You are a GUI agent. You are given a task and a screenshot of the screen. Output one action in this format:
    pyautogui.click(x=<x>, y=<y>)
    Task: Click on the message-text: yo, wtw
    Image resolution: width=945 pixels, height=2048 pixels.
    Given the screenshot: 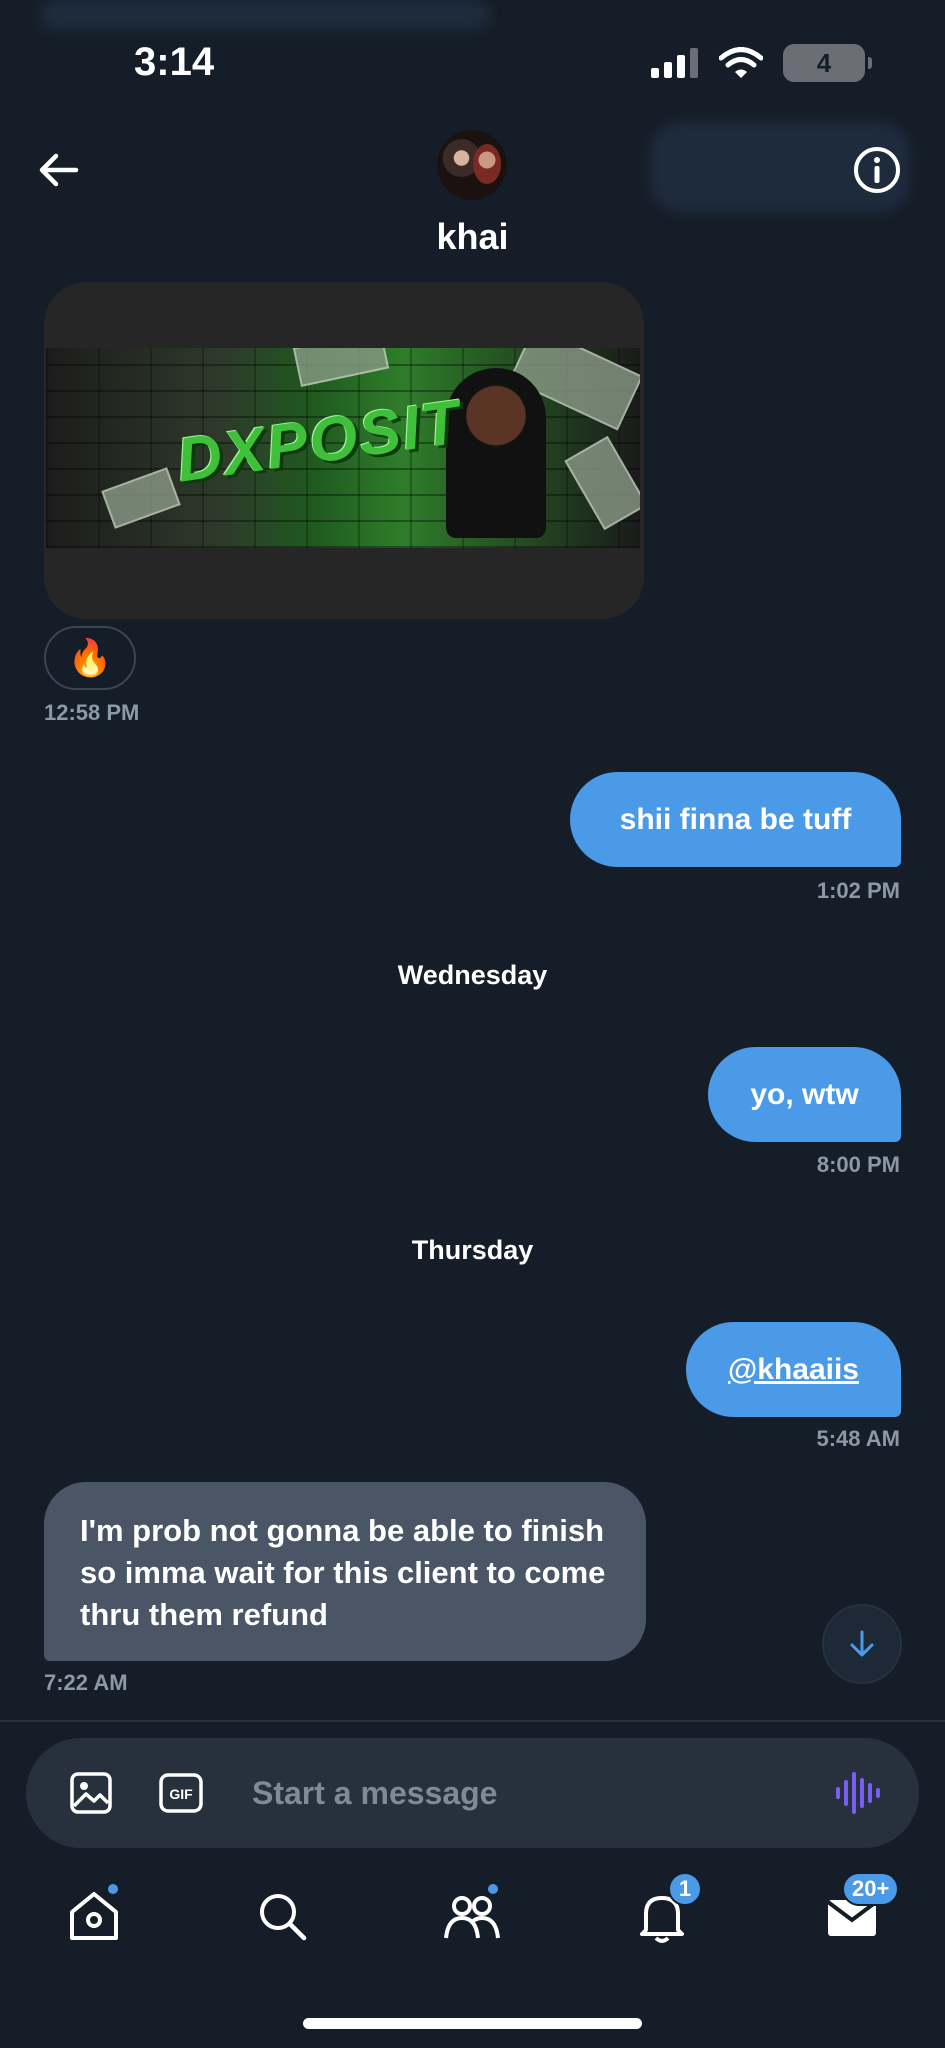 What is the action you would take?
    pyautogui.click(x=804, y=1094)
    